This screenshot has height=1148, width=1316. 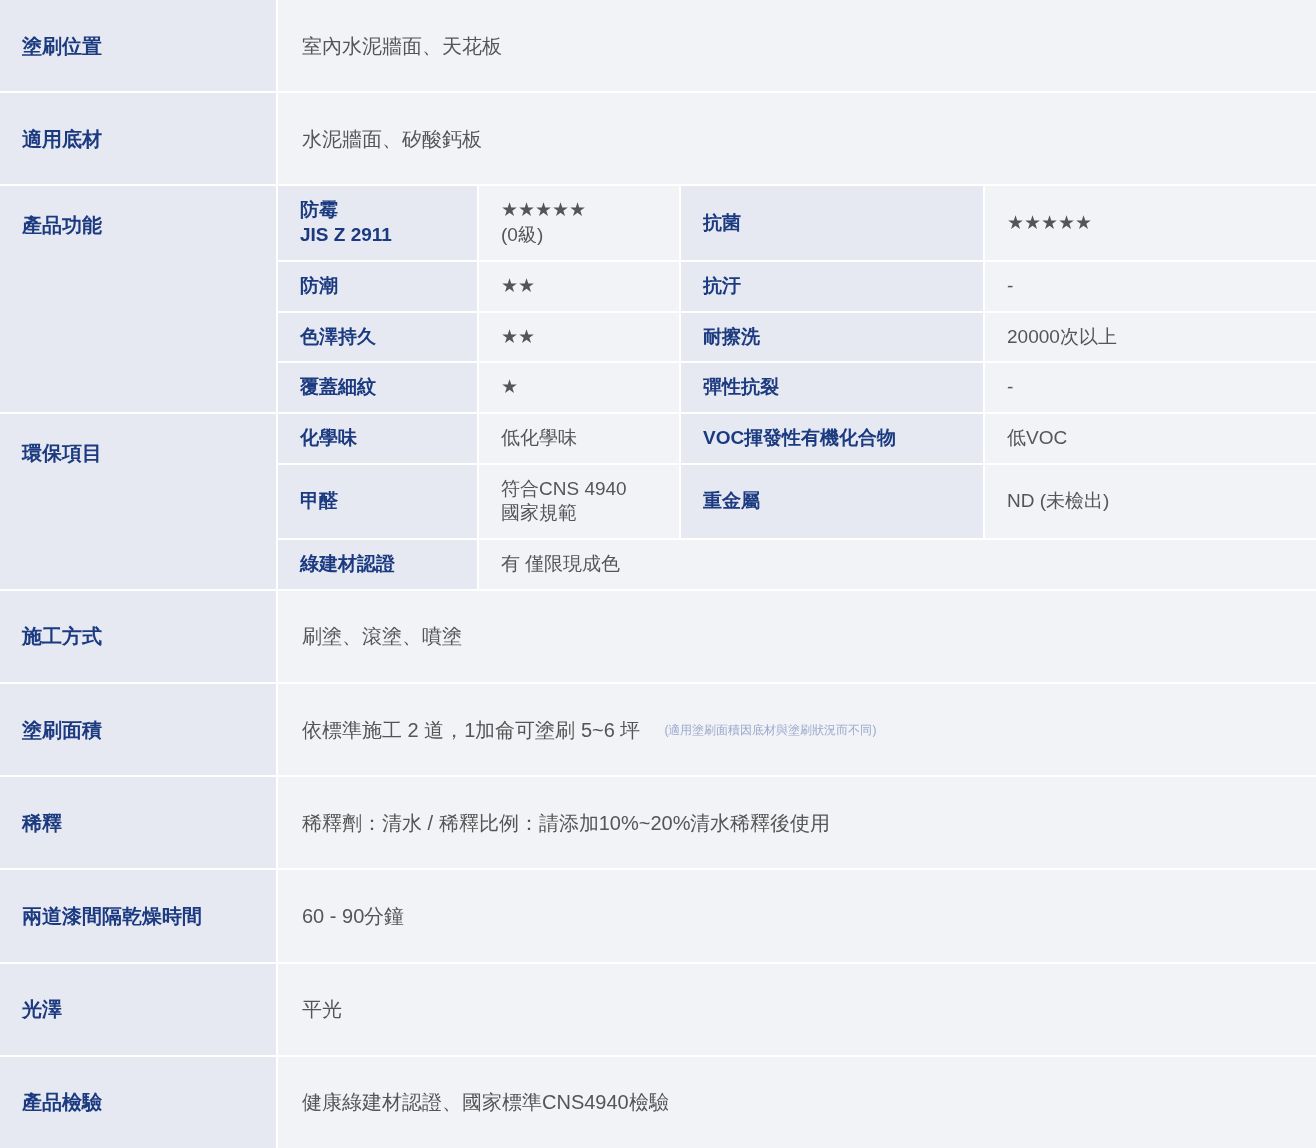 I want to click on attribute-label: 抗菌, so click(x=832, y=223).